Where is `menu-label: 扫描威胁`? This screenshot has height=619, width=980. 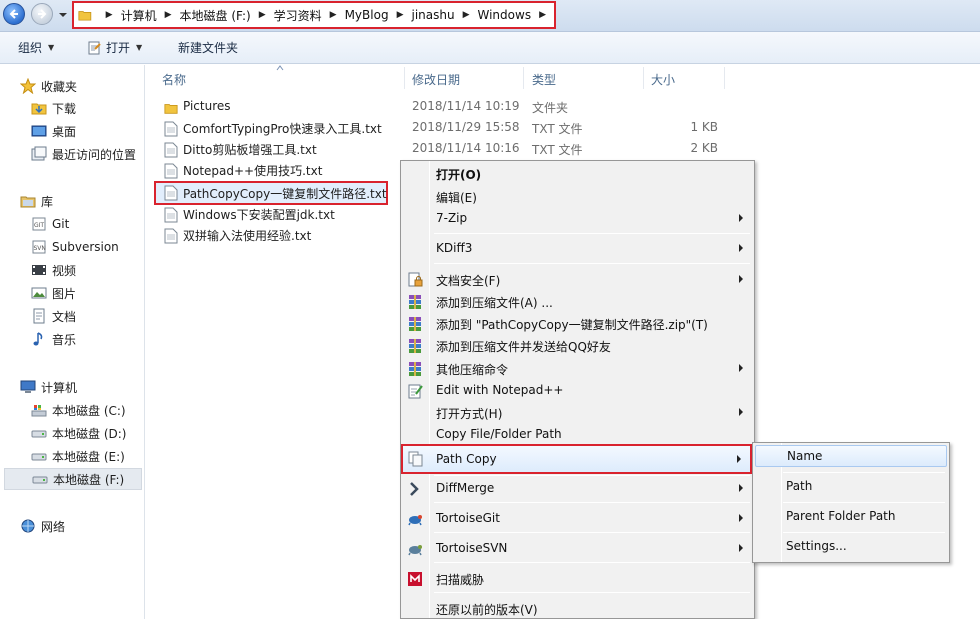
menu-label: 扫描威胁 is located at coordinates (460, 580).